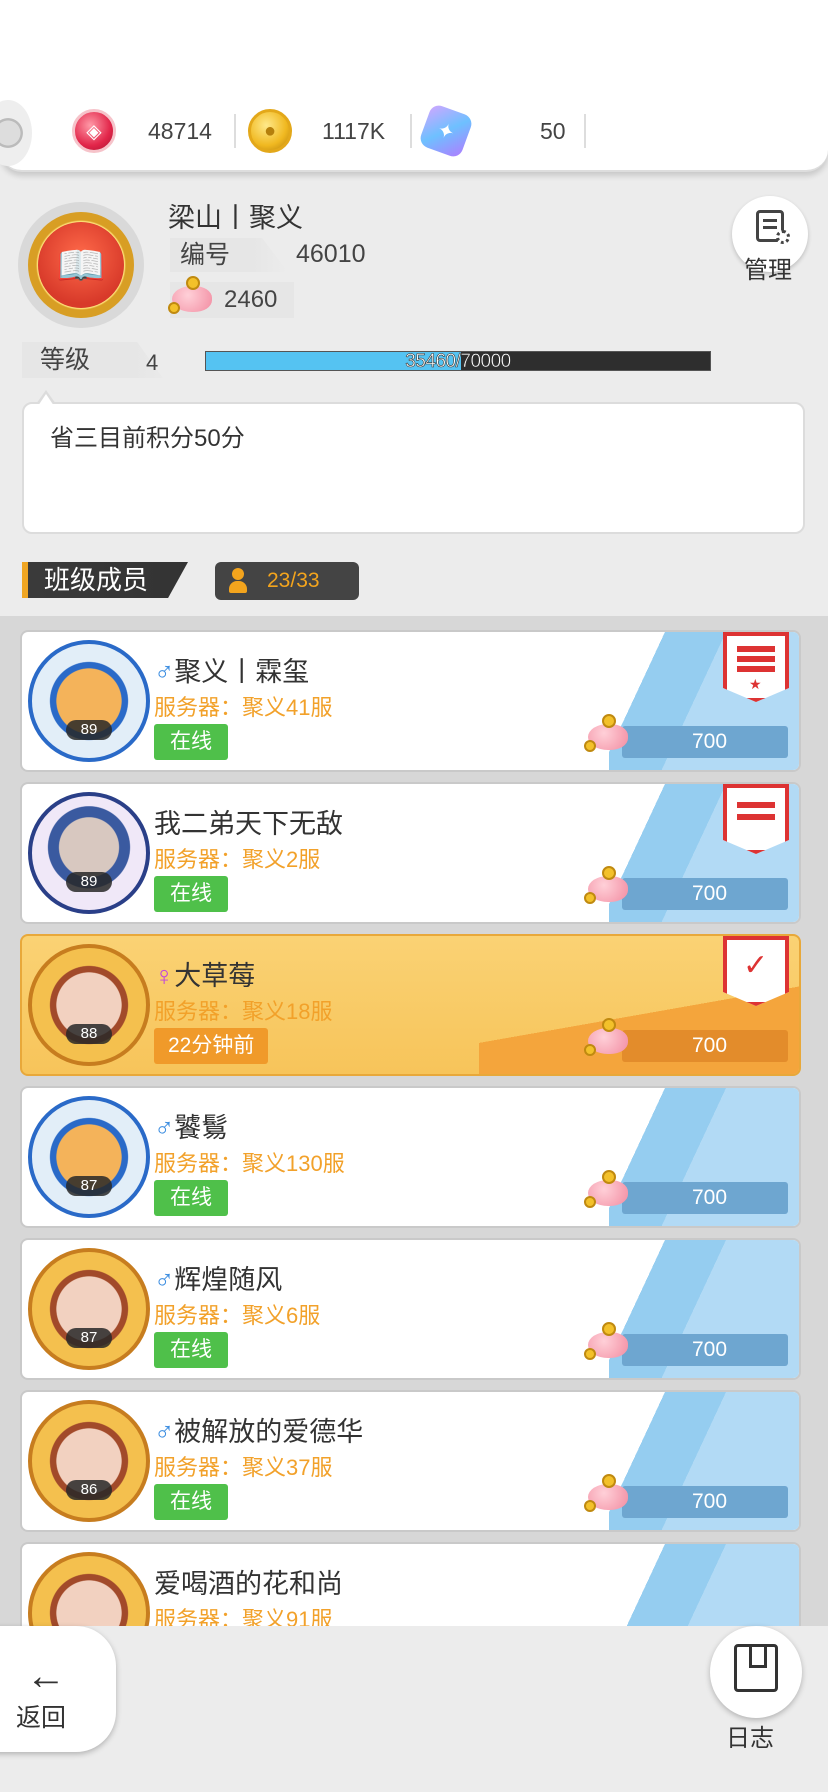  What do you see at coordinates (410, 853) in the screenshot?
I see `member-card: 89 我二弟天下无敌 服务器：聚义2服 在线 700` at bounding box center [410, 853].